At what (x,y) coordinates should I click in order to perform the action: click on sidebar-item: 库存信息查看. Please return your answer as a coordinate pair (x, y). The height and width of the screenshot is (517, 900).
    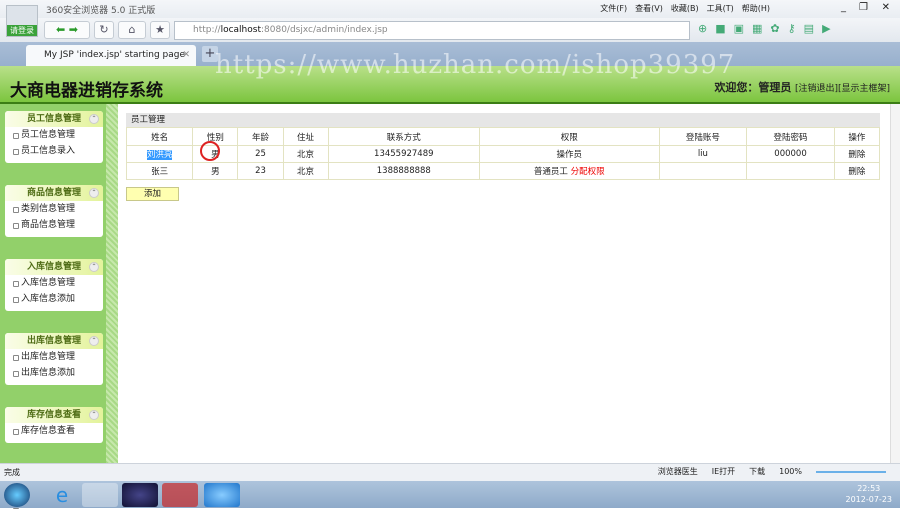
    Looking at the image, I should click on (54, 431).